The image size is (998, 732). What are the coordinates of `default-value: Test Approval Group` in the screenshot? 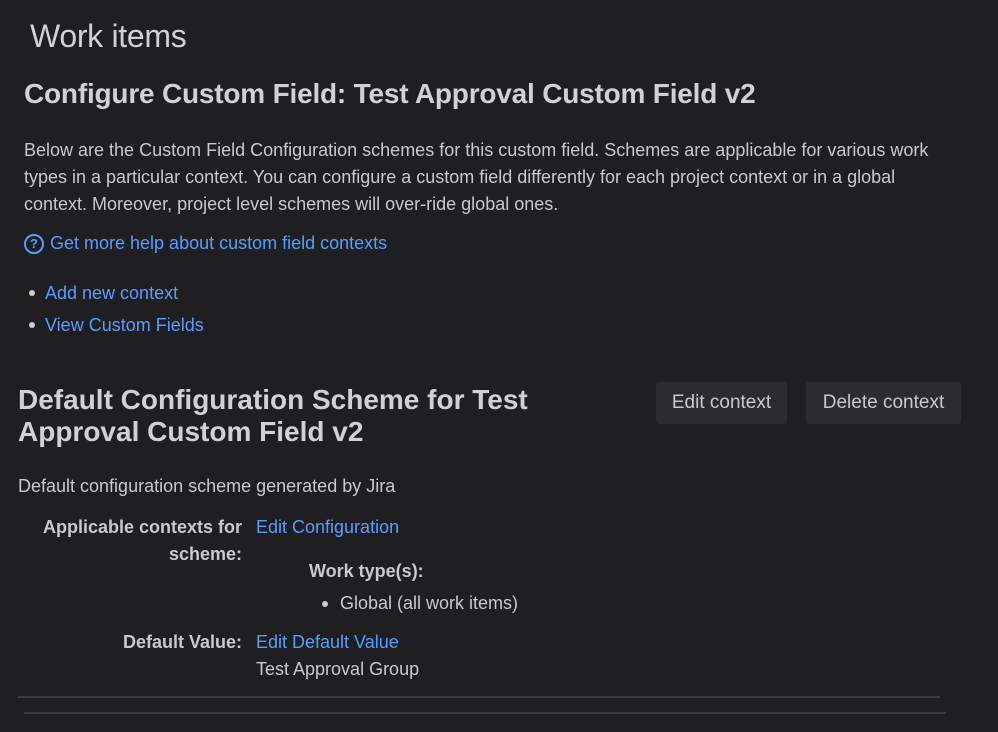 It's located at (338, 669).